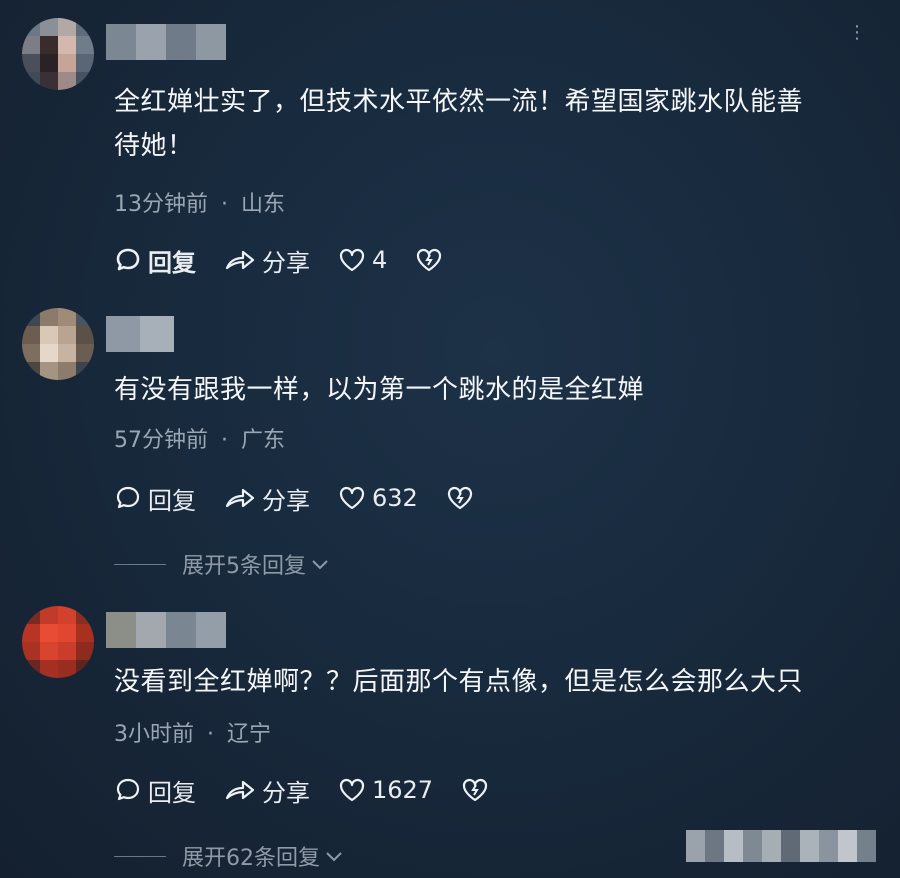 This screenshot has height=878, width=900. What do you see at coordinates (154, 734) in the screenshot?
I see `comment-time: 3小时前` at bounding box center [154, 734].